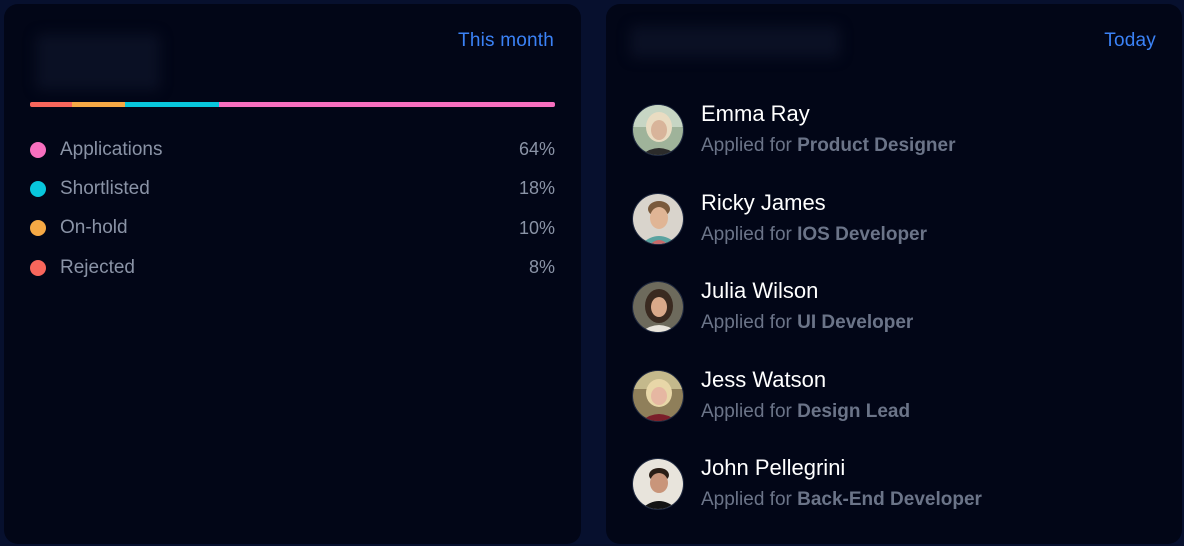  What do you see at coordinates (292, 267) in the screenshot?
I see `legend-item-rejected: Rejected 8%` at bounding box center [292, 267].